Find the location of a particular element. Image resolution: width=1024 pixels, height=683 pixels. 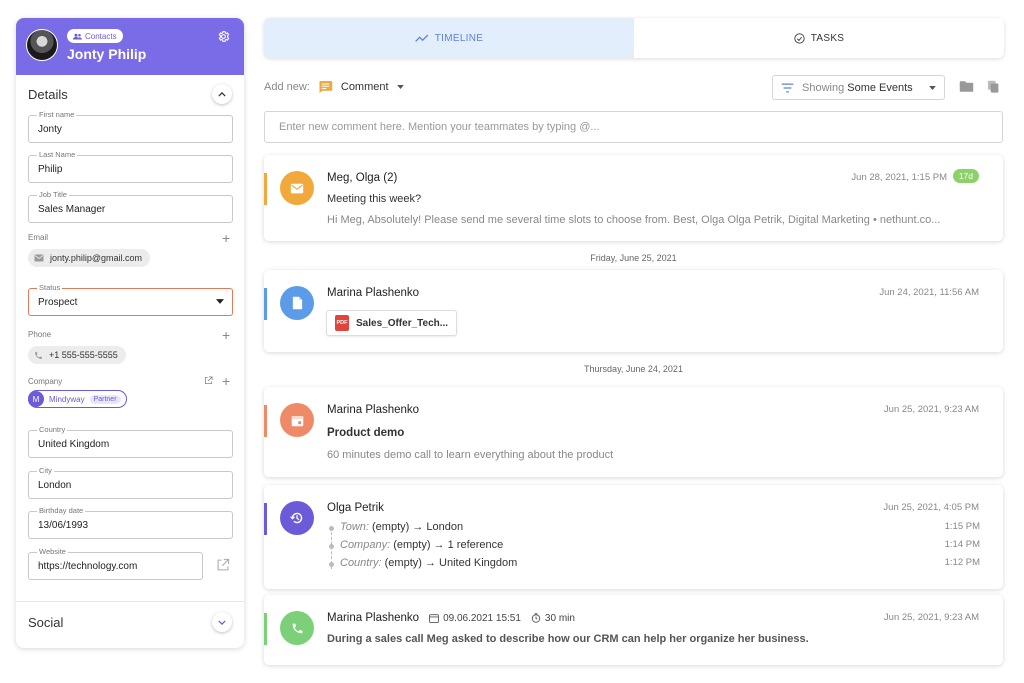

copy-icon is located at coordinates (993, 87).